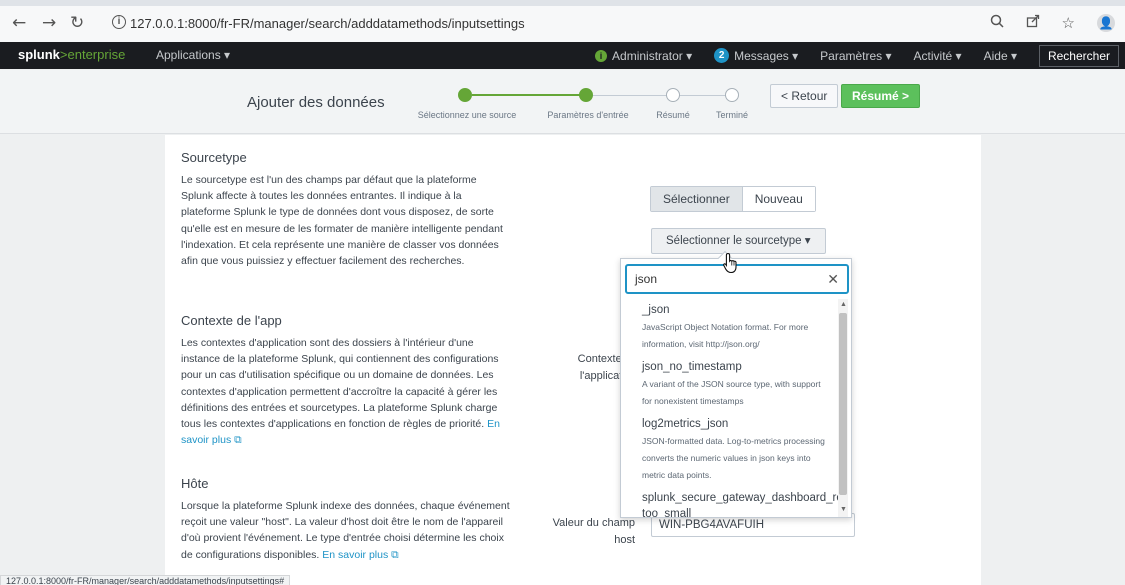 The image size is (1125, 585). What do you see at coordinates (833, 279) in the screenshot?
I see `clear-icon: ✕` at bounding box center [833, 279].